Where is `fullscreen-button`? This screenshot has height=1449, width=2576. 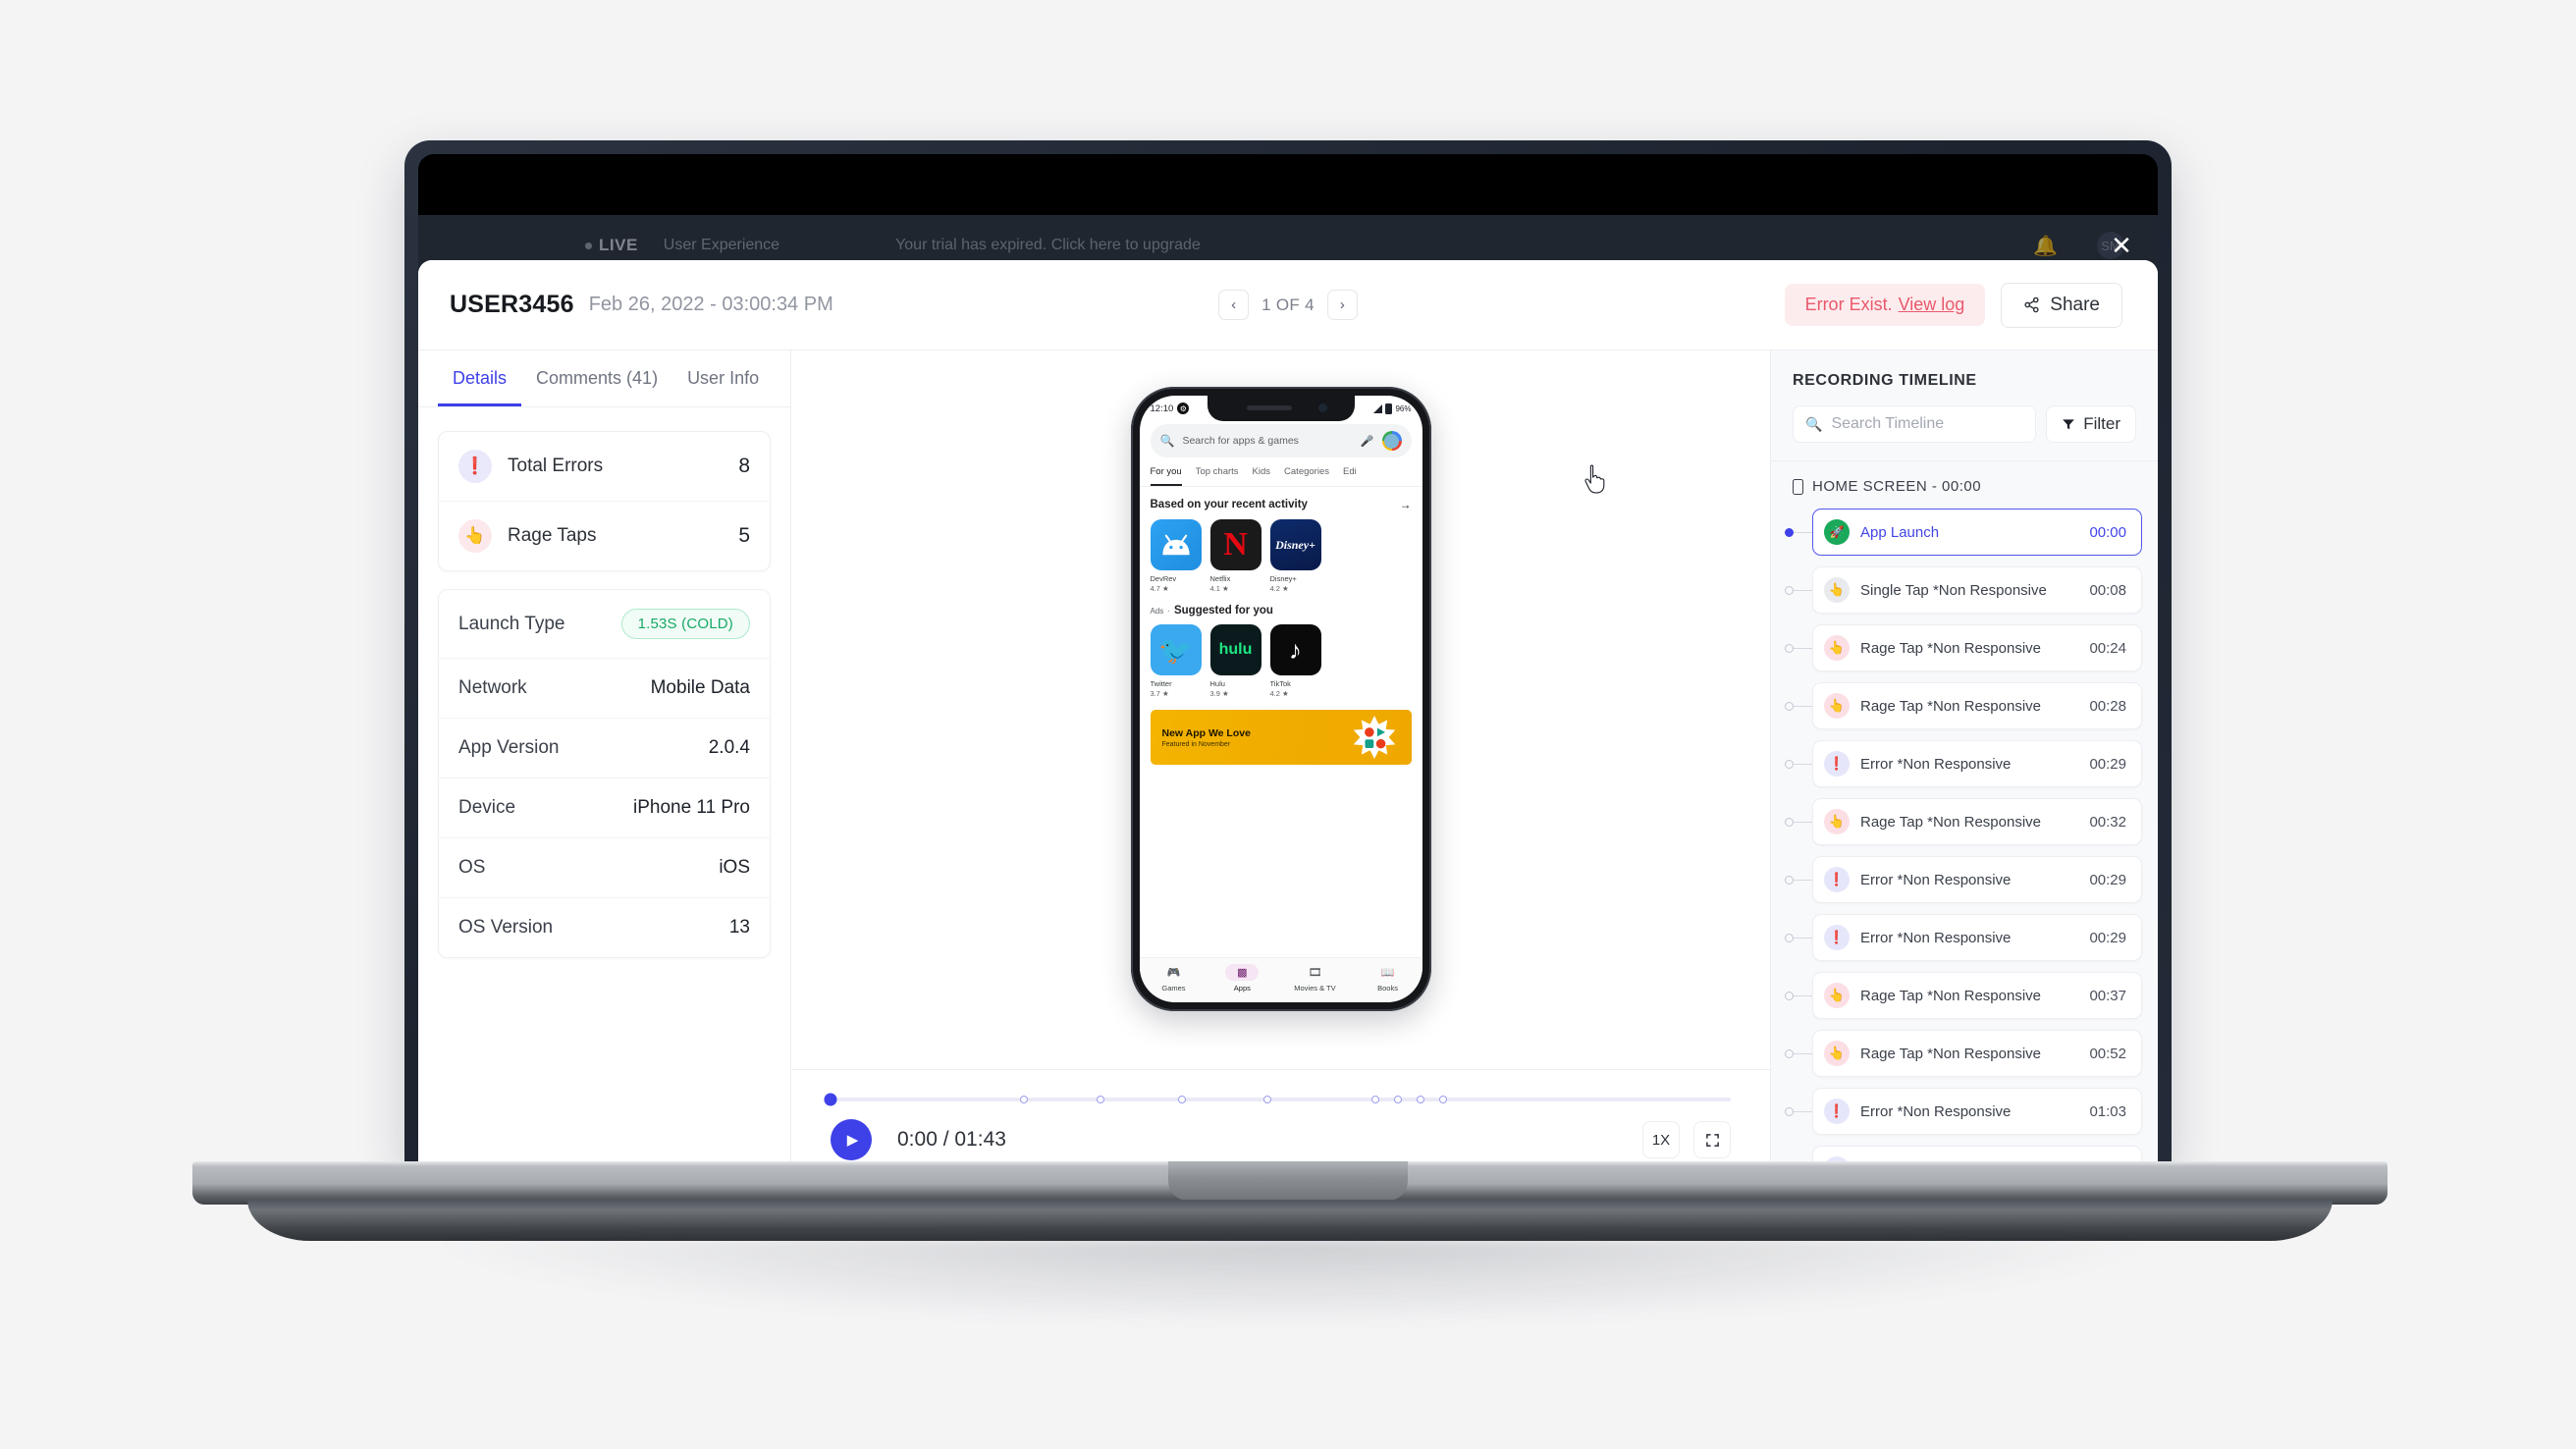 fullscreen-button is located at coordinates (1712, 1139).